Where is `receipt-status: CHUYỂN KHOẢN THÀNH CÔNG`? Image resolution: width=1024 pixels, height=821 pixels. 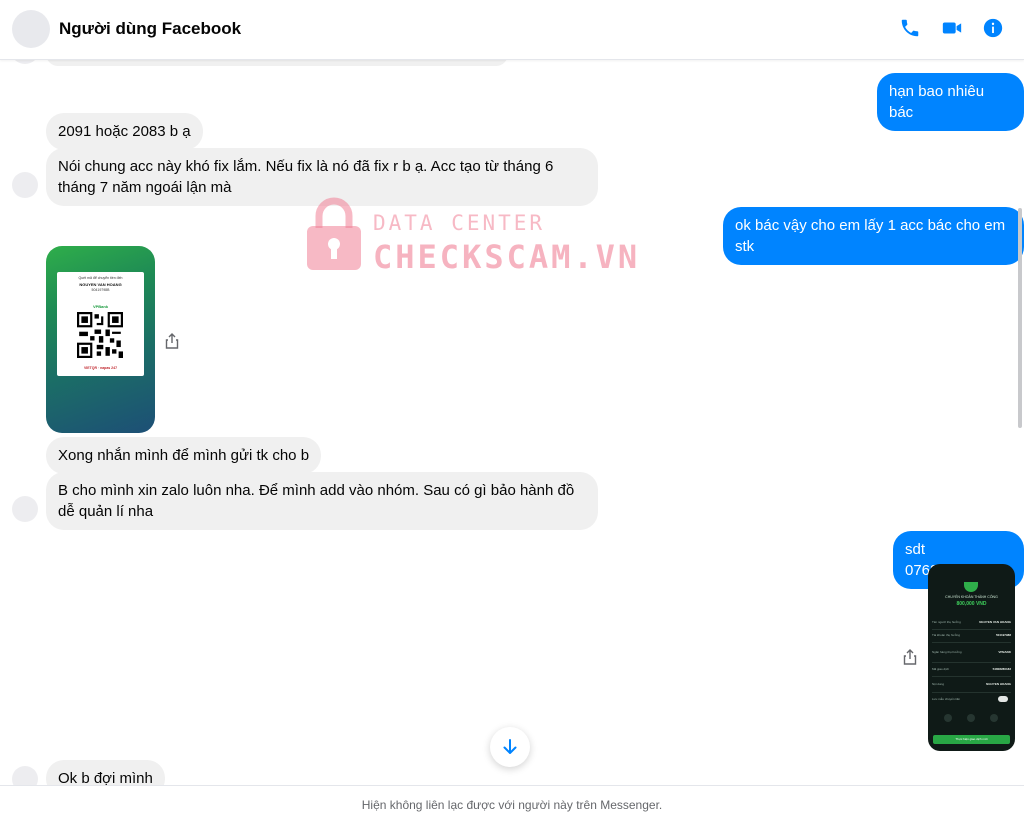 receipt-status: CHUYỂN KHOẢN THÀNH CÔNG is located at coordinates (971, 597).